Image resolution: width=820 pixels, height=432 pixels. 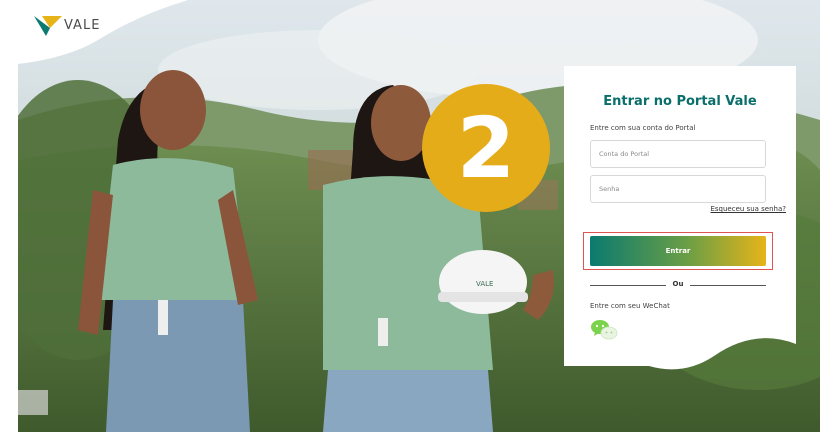 I want to click on brand-name: VALE, so click(x=82, y=25).